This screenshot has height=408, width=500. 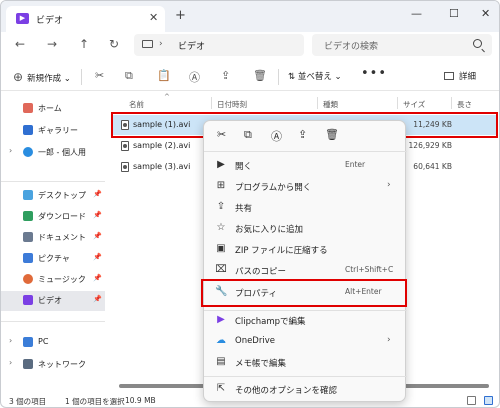 What do you see at coordinates (261, 364) in the screenshot?
I see `menu-item-label: メモ帳で編集` at bounding box center [261, 364].